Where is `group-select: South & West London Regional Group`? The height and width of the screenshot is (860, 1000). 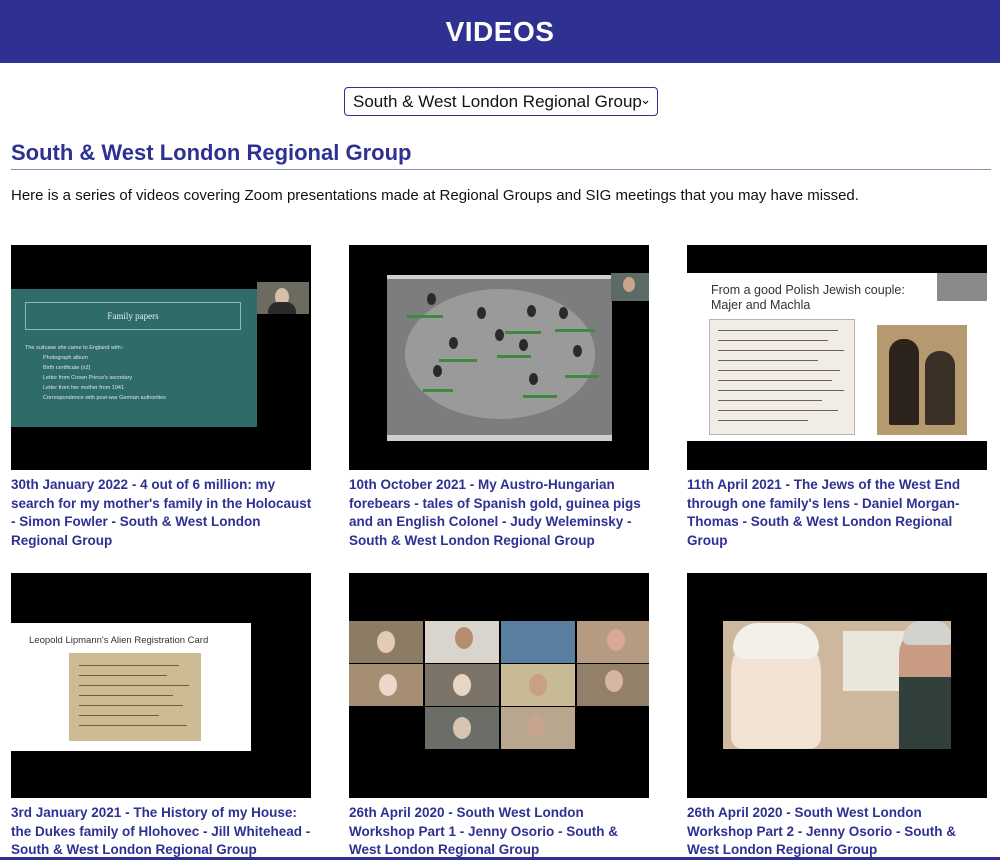 group-select: South & West London Regional Group is located at coordinates (501, 101).